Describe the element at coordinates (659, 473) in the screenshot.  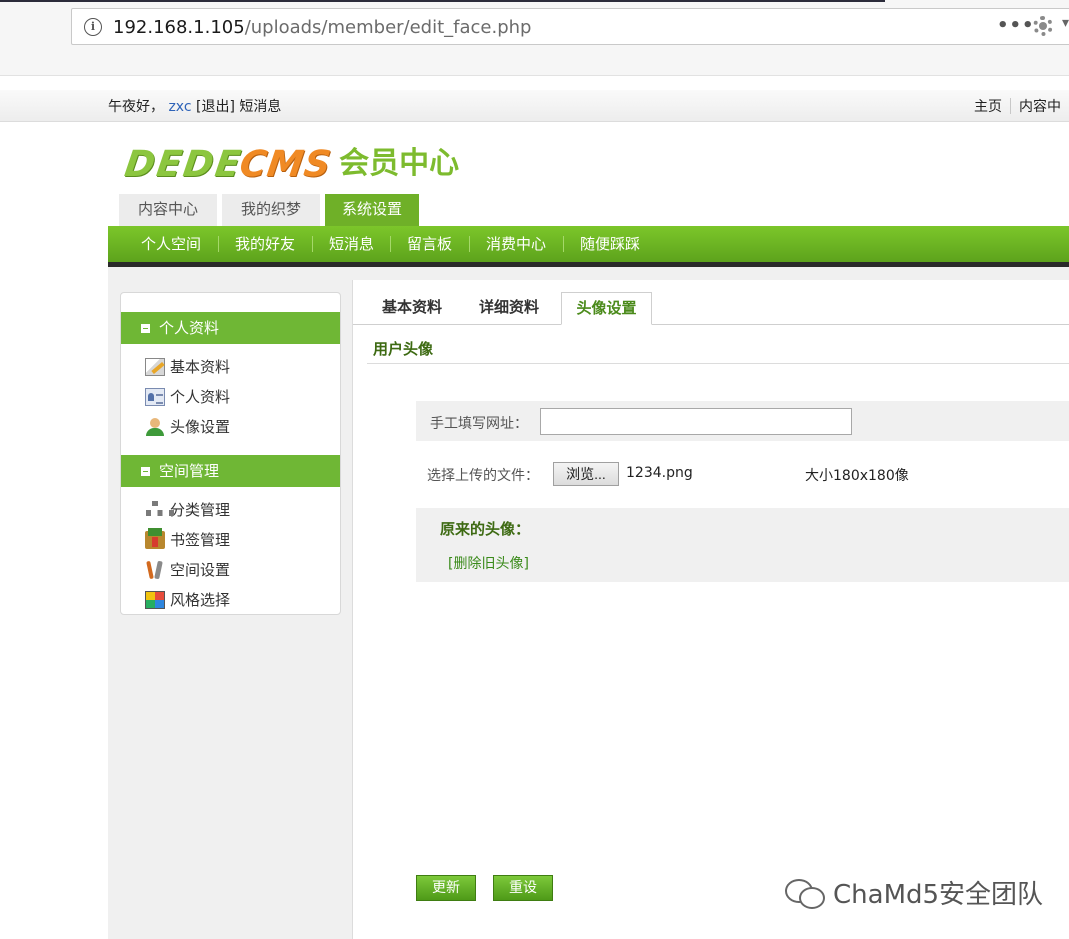
I see `selected-file-name: 1234.png` at that location.